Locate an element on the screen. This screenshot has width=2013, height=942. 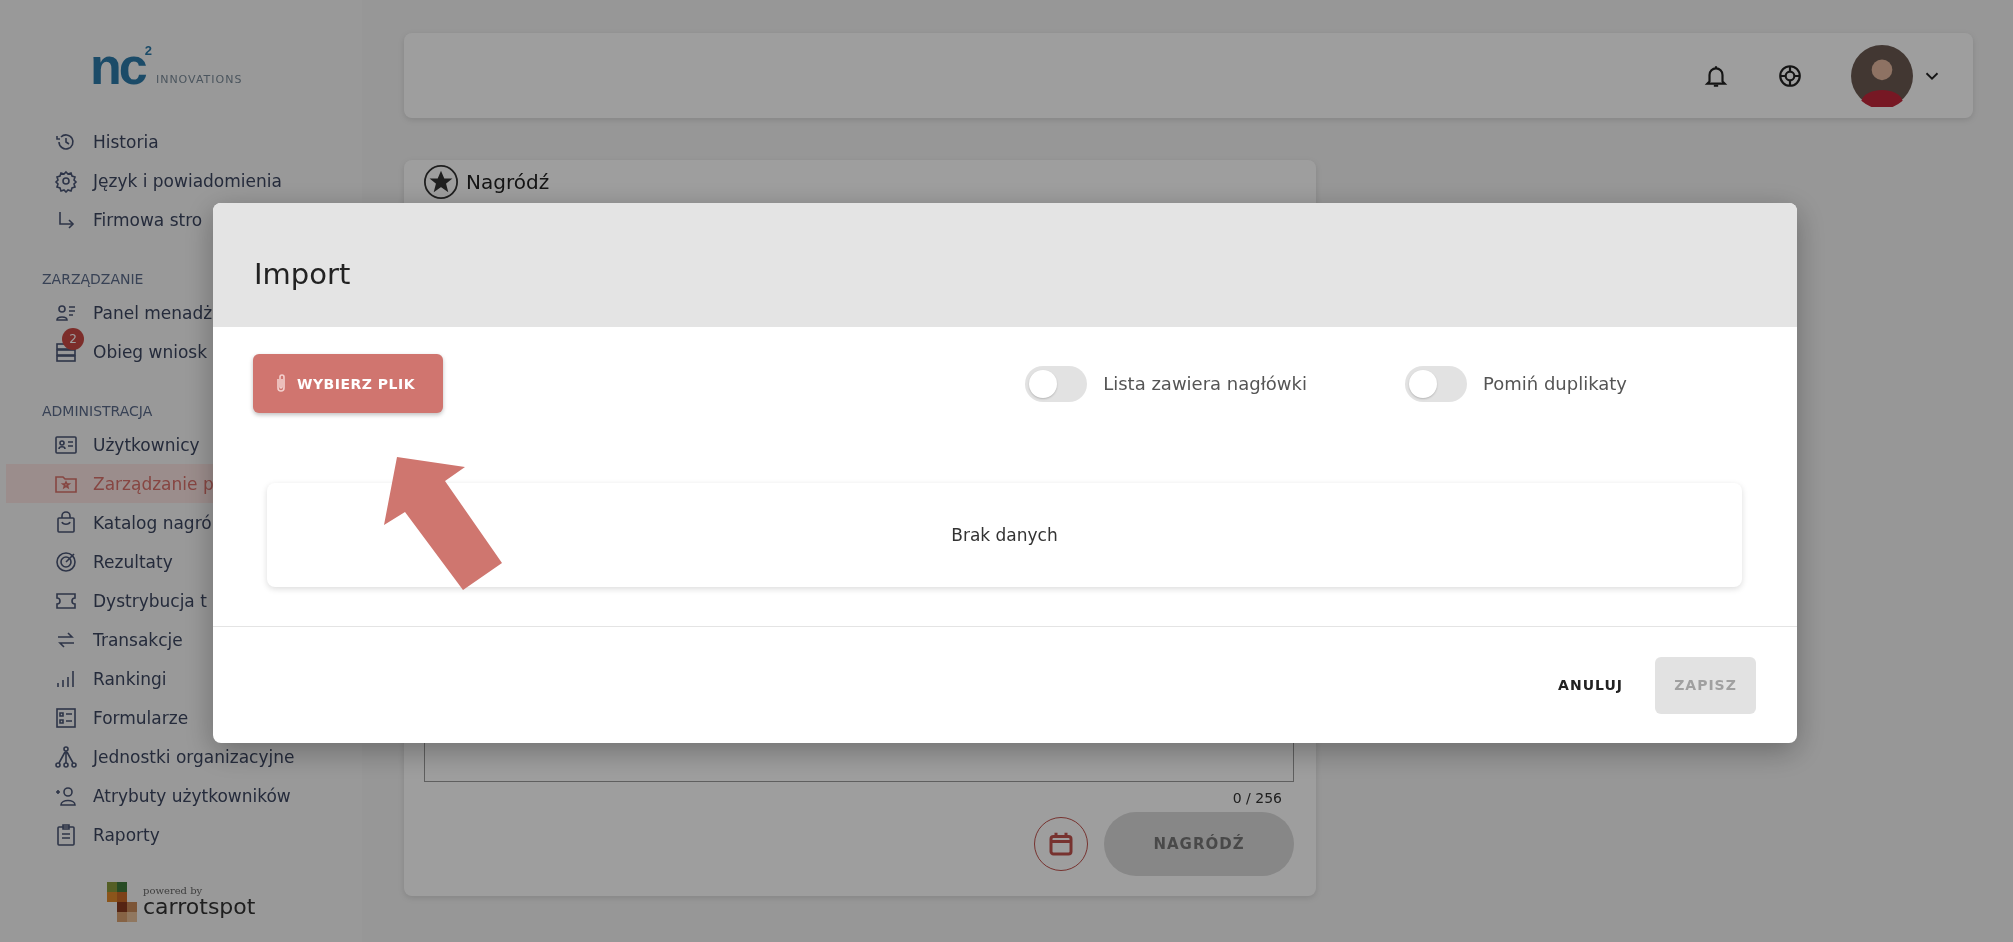
tree-icon is located at coordinates (66, 756).